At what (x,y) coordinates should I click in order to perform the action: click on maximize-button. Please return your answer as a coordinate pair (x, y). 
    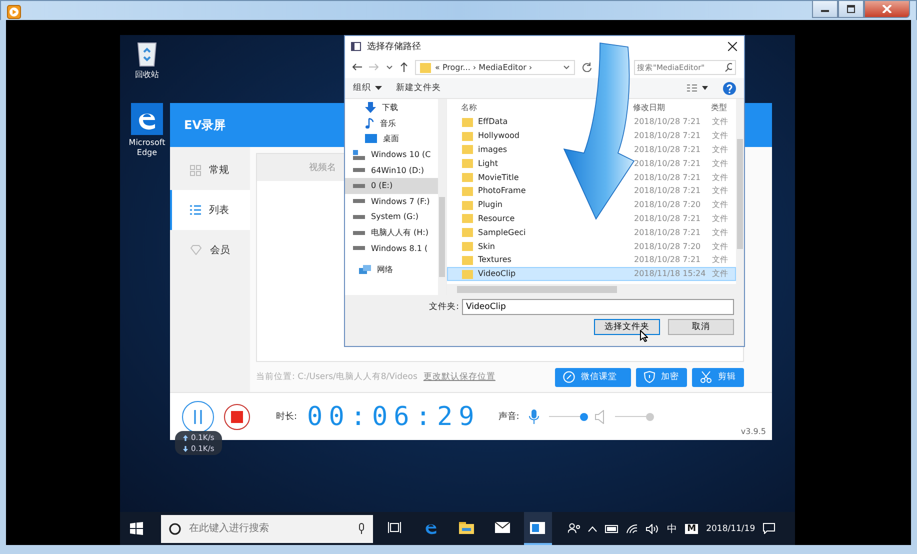
    Looking at the image, I should click on (851, 9).